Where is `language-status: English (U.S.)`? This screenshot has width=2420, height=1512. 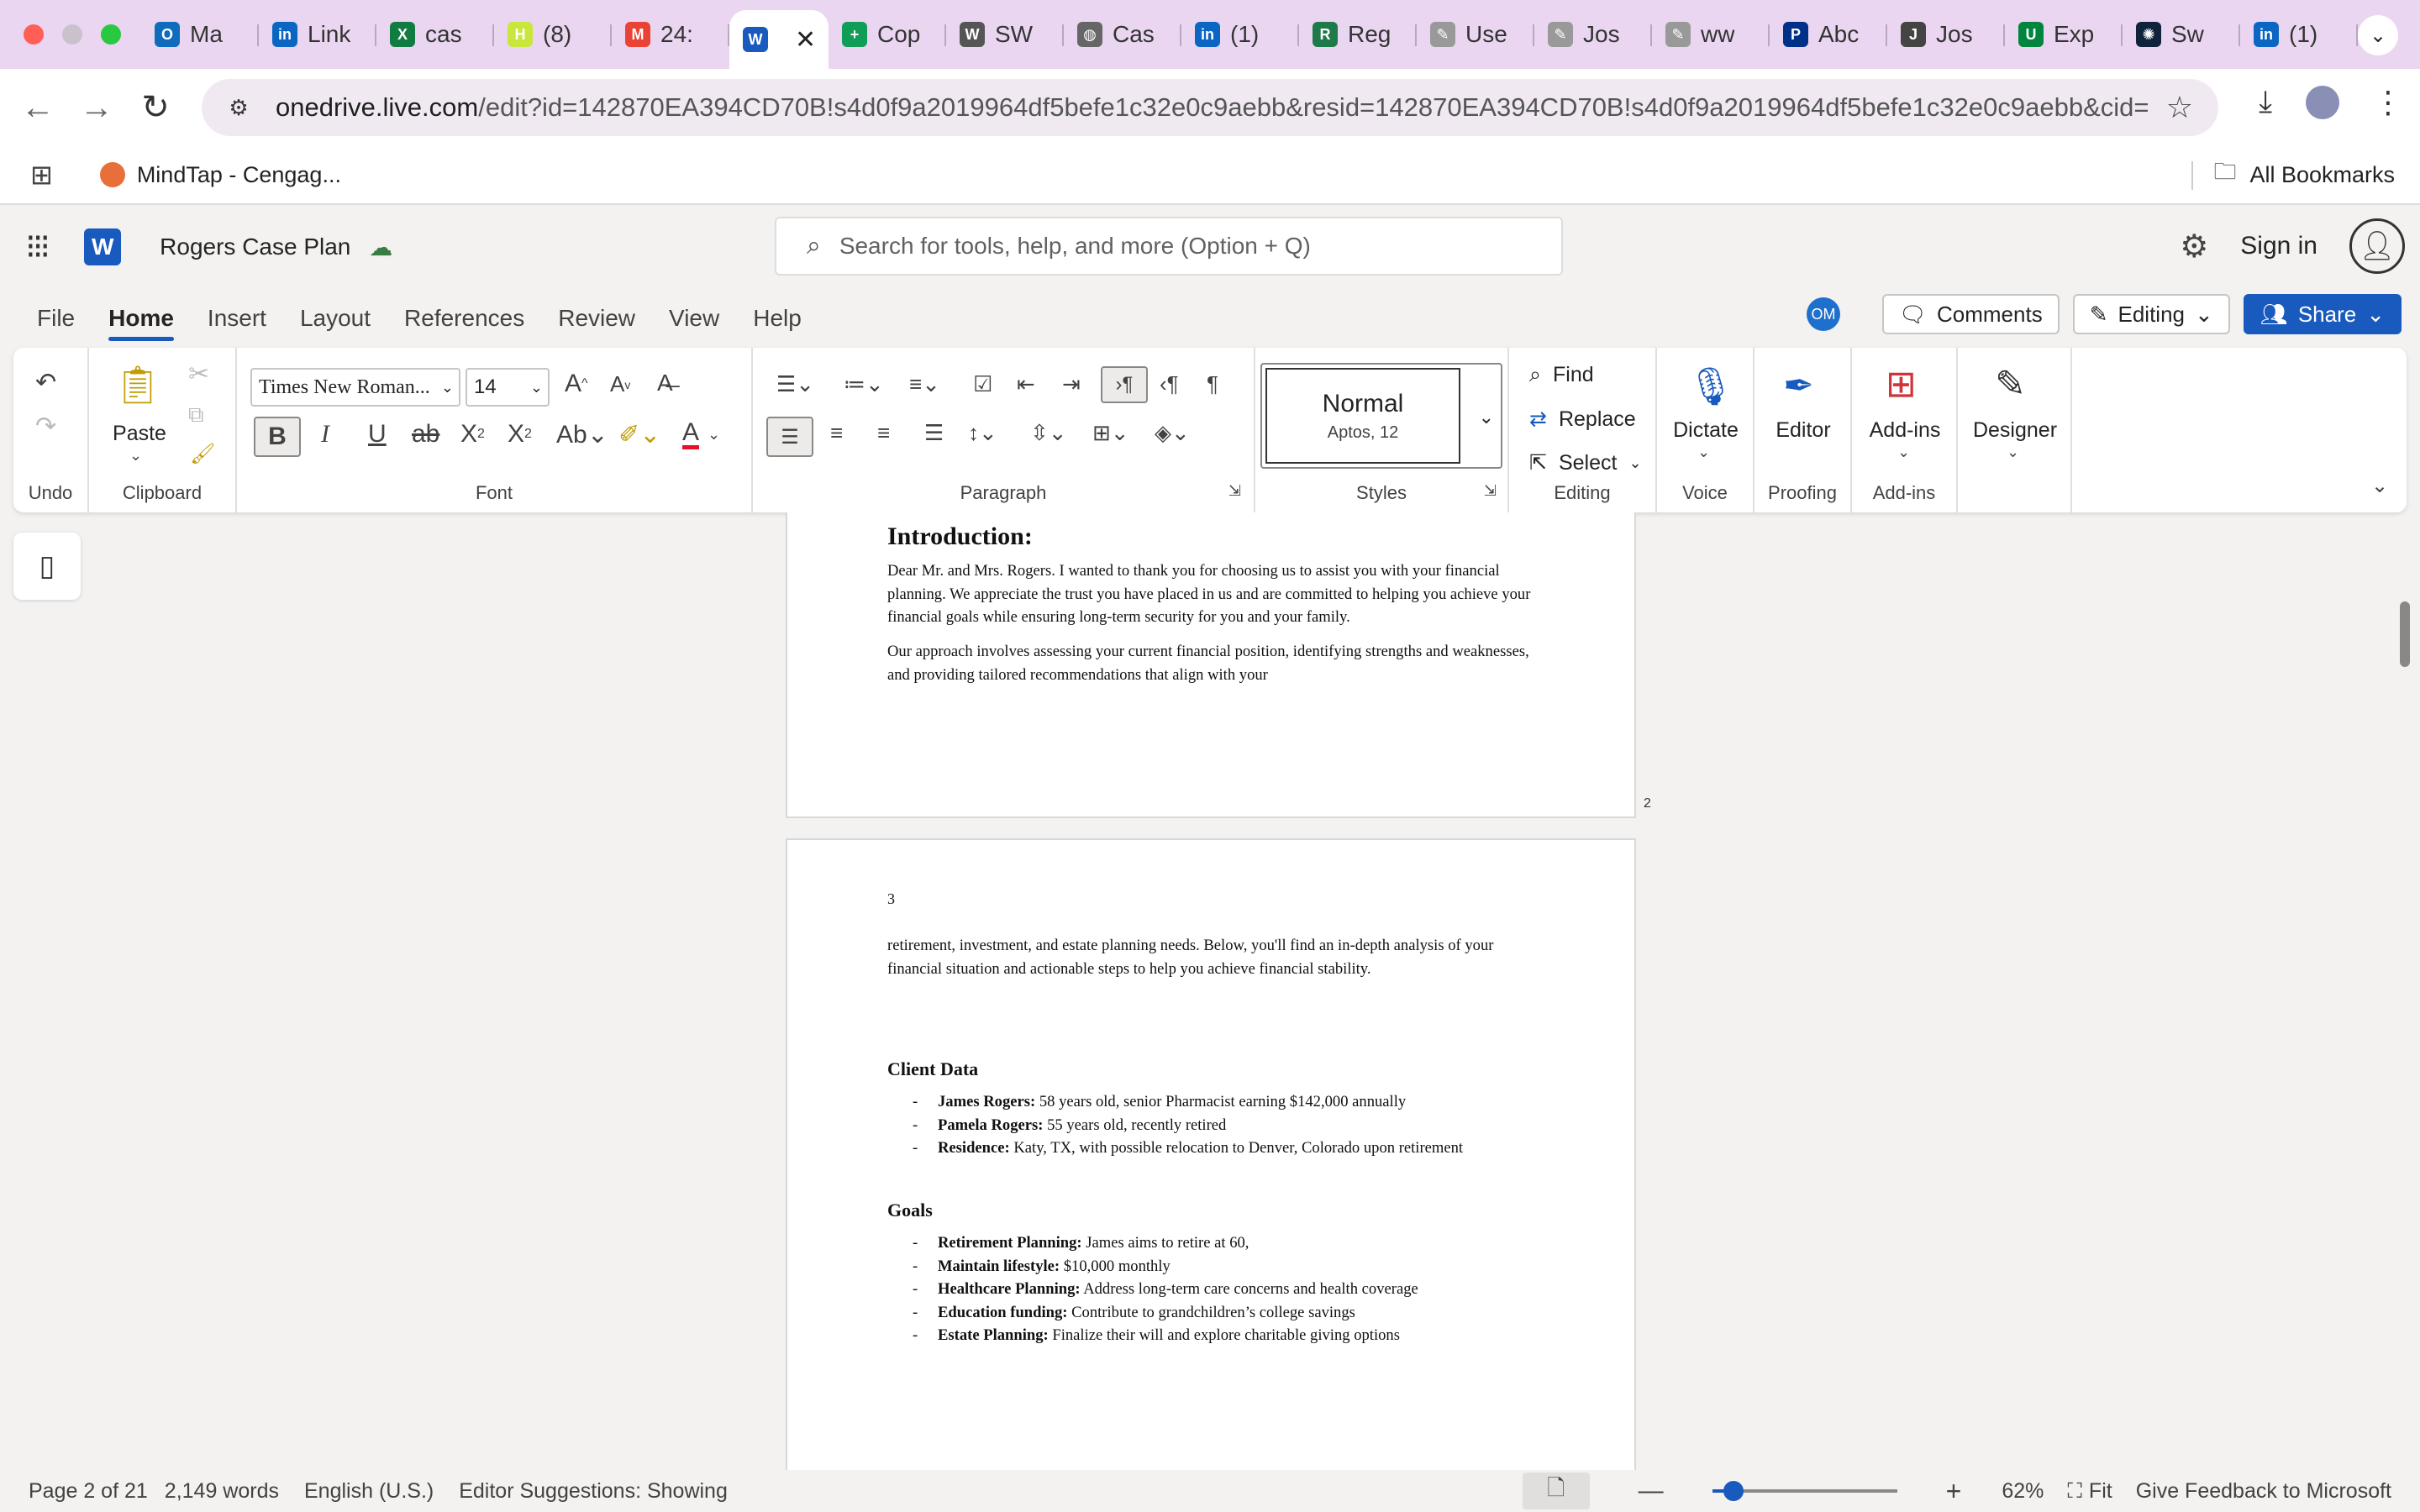 language-status: English (U.S.) is located at coordinates (369, 1491).